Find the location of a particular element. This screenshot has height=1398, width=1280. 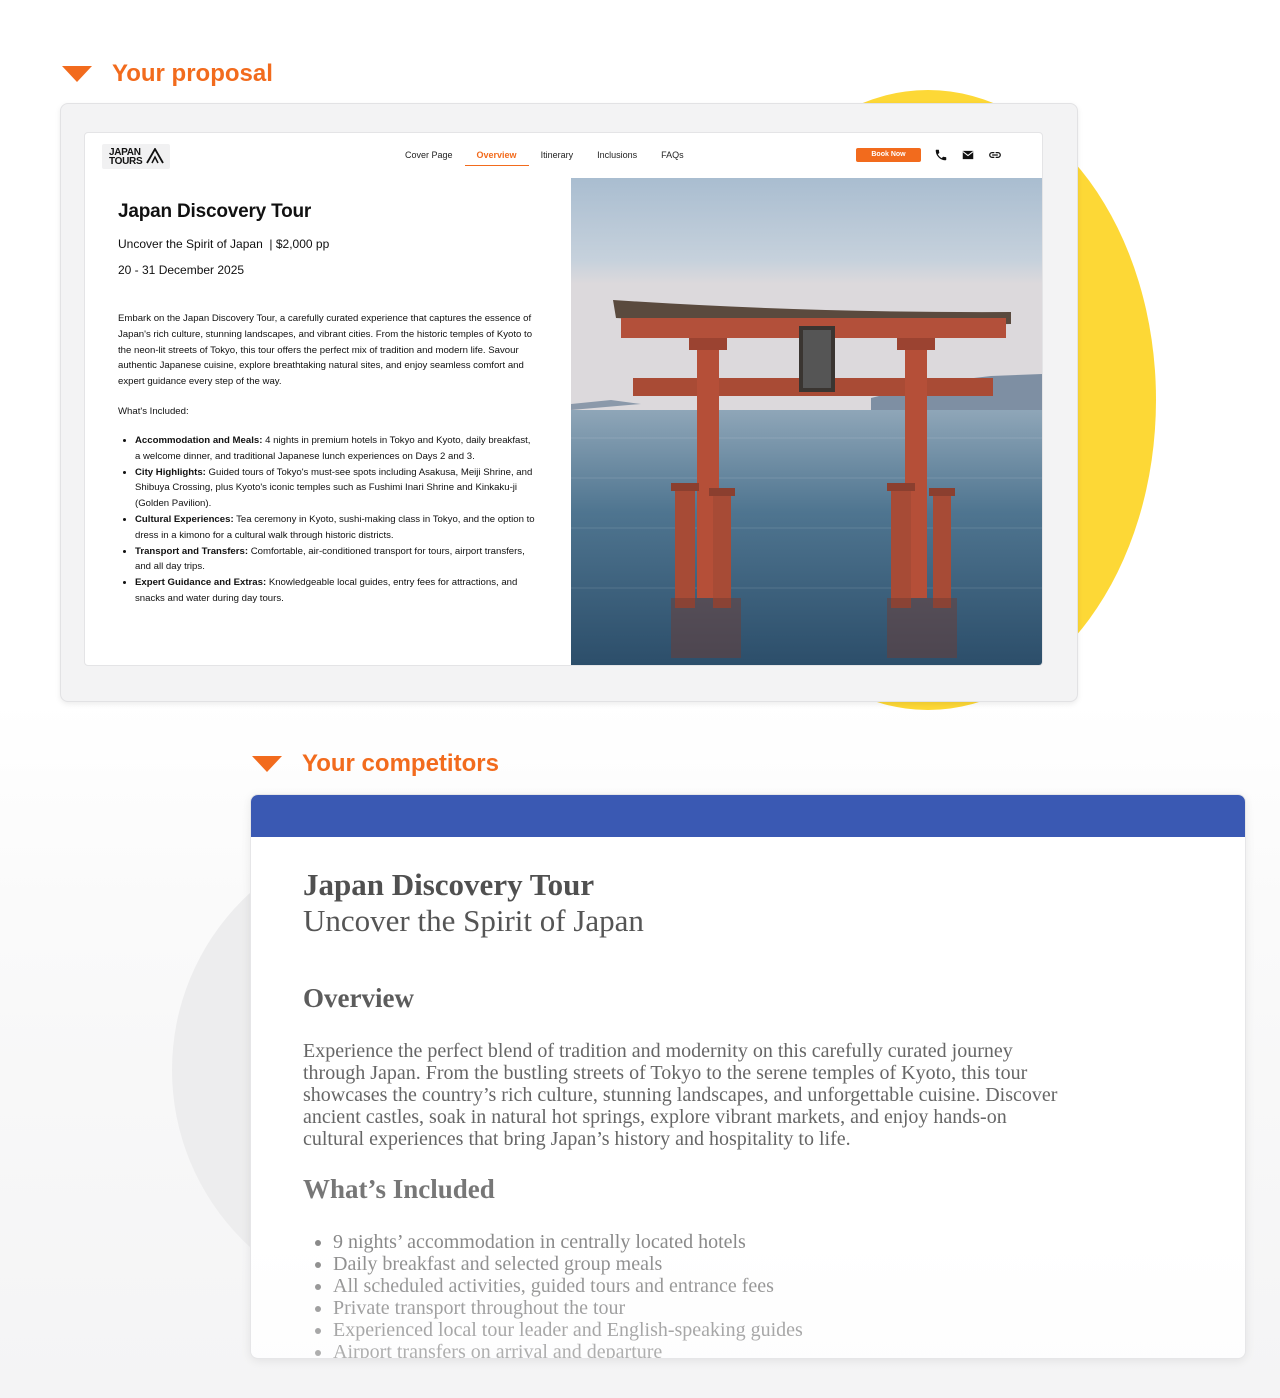

tab-overview: Overview is located at coordinates (496, 149).